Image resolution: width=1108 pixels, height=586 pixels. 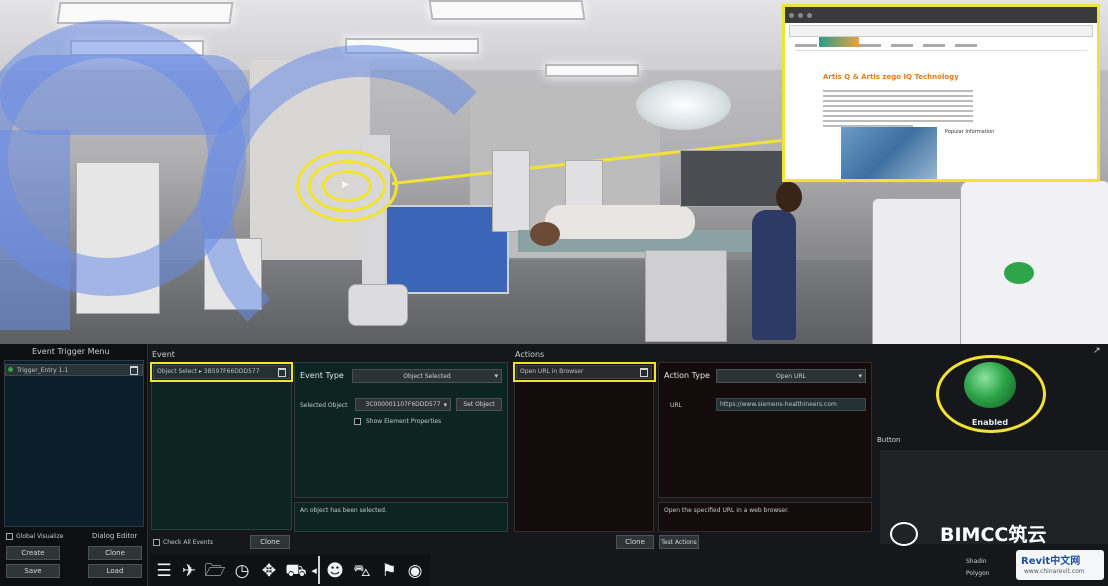 What do you see at coordinates (115, 571) in the screenshot?
I see `load-button: Load` at bounding box center [115, 571].